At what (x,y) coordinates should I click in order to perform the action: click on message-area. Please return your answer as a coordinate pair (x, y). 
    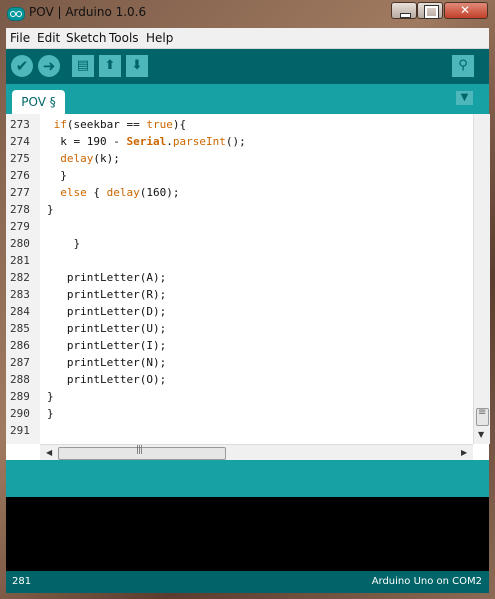
    Looking at the image, I should click on (247, 478).